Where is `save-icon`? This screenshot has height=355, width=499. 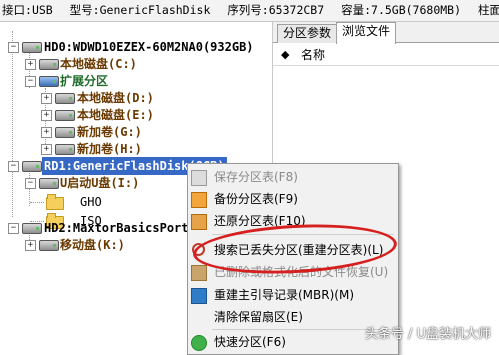 save-icon is located at coordinates (199, 178).